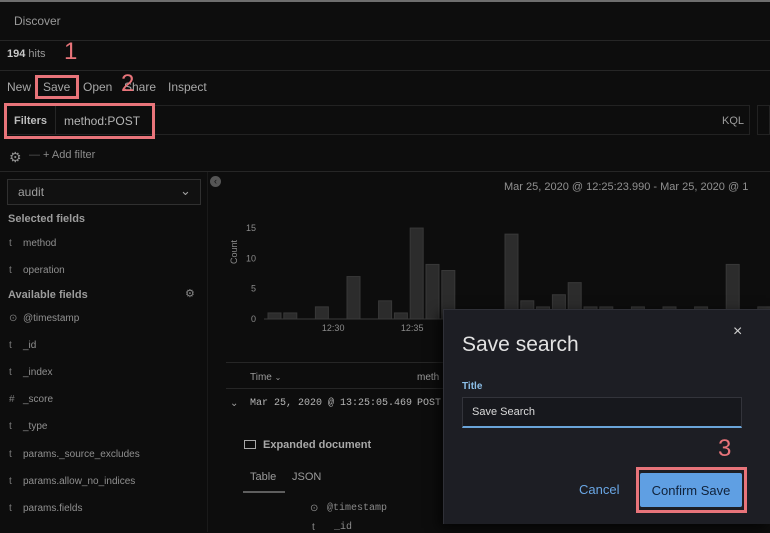 The height and width of the screenshot is (533, 770). I want to click on field-name: _type, so click(35, 426).